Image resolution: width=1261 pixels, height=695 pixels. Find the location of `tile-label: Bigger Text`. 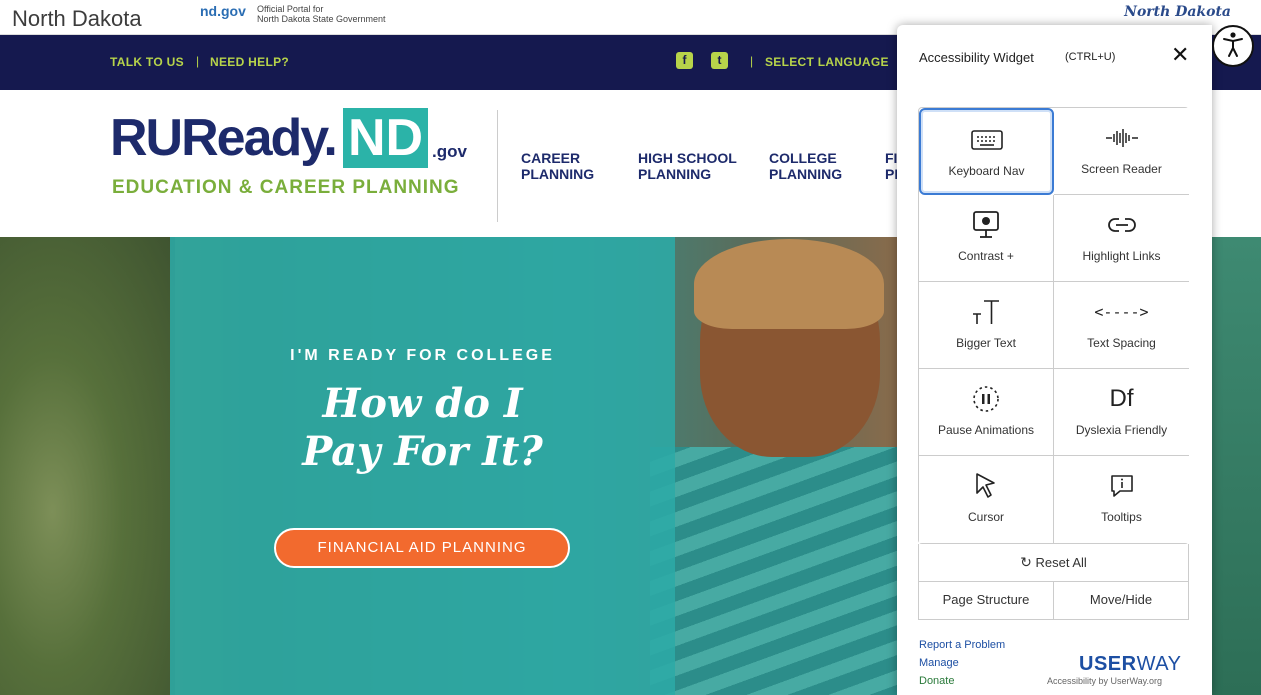

tile-label: Bigger Text is located at coordinates (986, 343).